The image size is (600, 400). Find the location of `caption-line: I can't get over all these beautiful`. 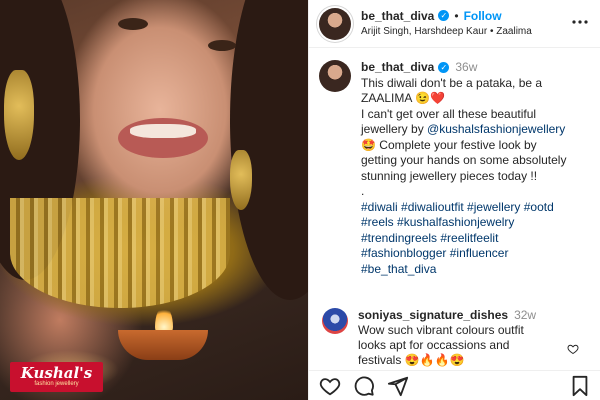

caption-line: I can't get over all these beautiful is located at coordinates (449, 113).